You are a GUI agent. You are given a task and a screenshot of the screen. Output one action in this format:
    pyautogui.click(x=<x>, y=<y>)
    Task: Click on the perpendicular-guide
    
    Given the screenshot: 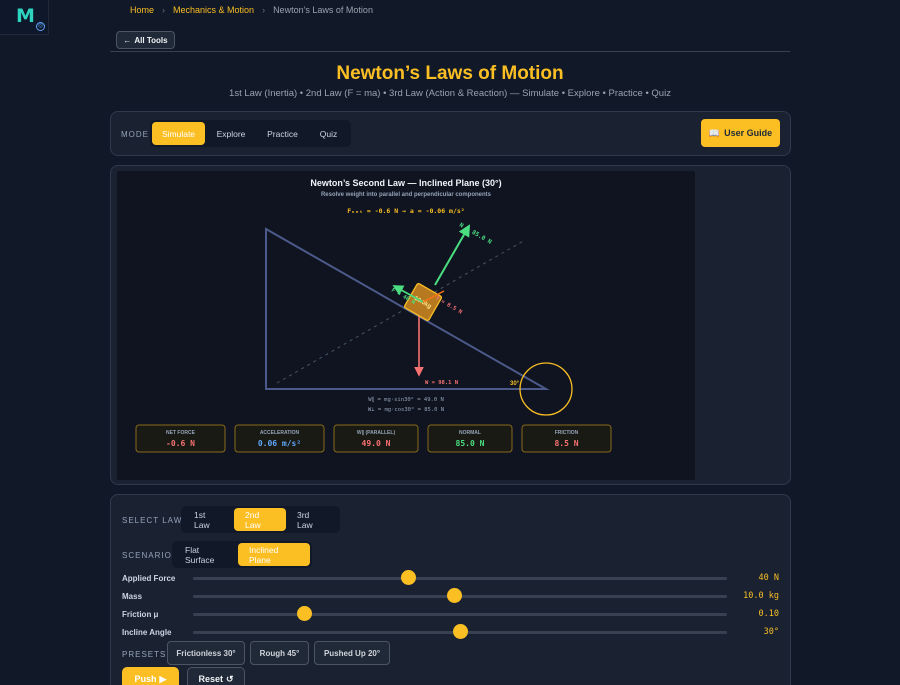 What is the action you would take?
    pyautogui.click(x=401, y=311)
    